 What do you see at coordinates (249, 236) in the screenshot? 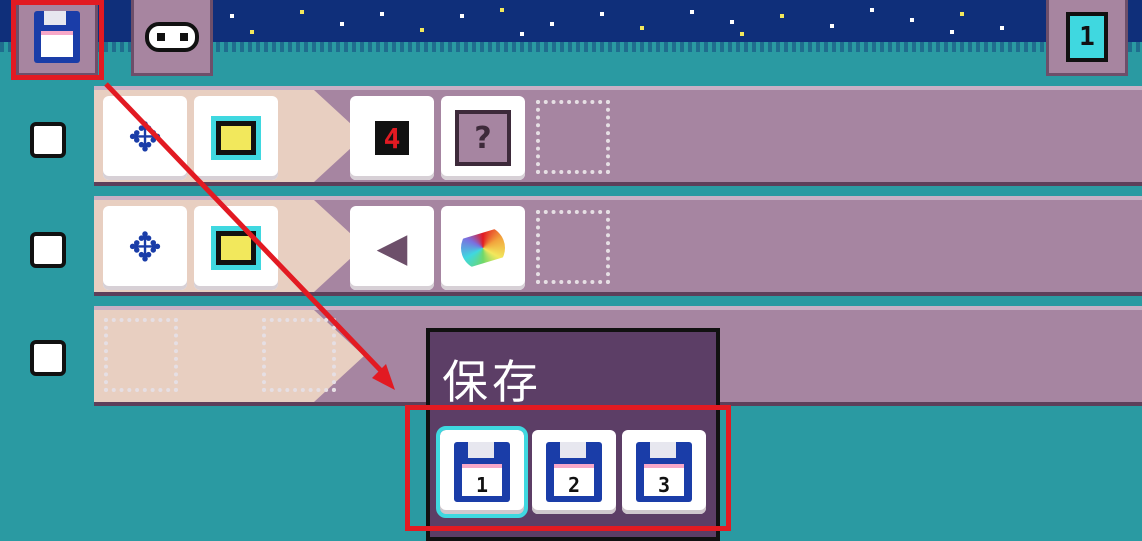
I see `annotation-arrow` at bounding box center [249, 236].